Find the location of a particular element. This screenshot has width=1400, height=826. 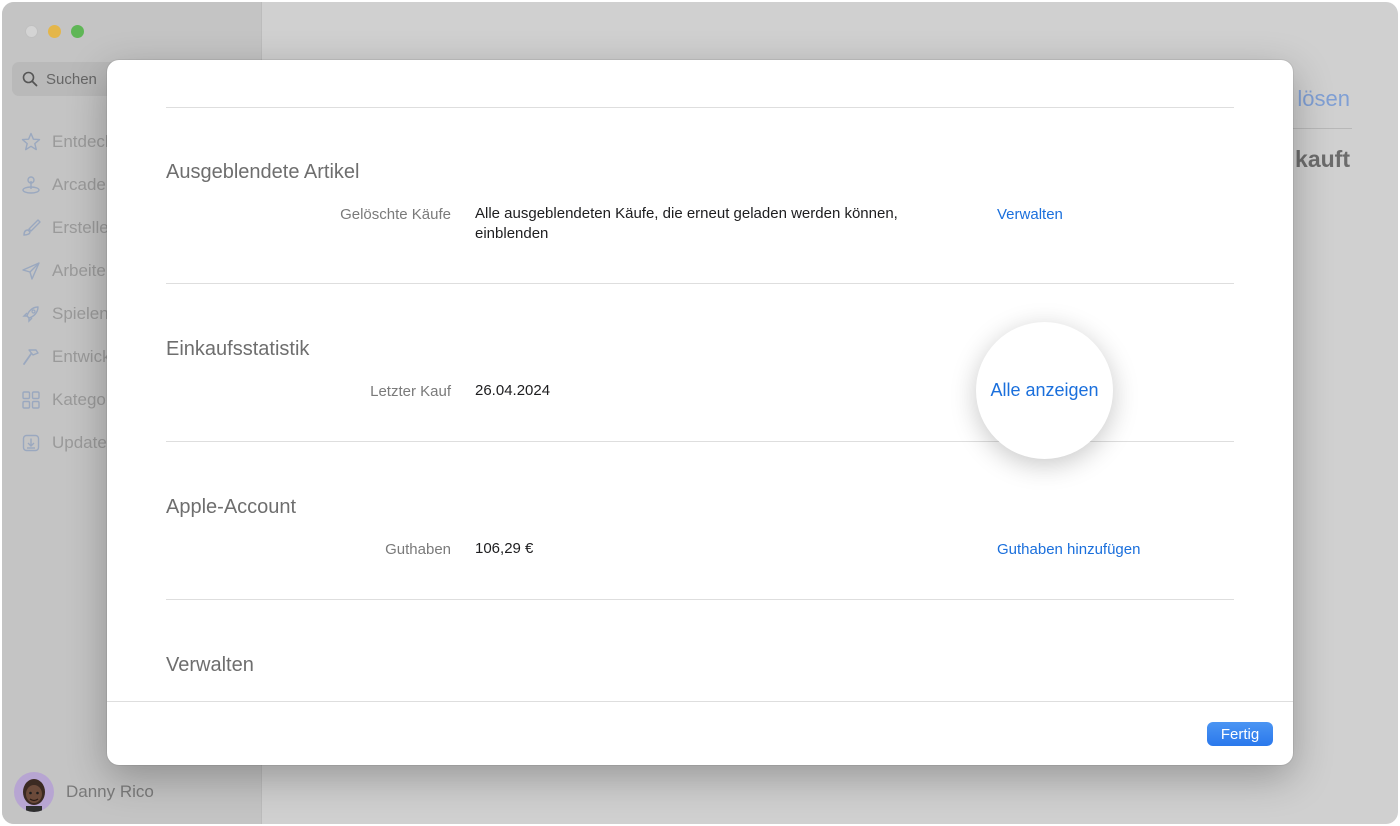

redeem-link: lösen is located at coordinates (1323, 99).